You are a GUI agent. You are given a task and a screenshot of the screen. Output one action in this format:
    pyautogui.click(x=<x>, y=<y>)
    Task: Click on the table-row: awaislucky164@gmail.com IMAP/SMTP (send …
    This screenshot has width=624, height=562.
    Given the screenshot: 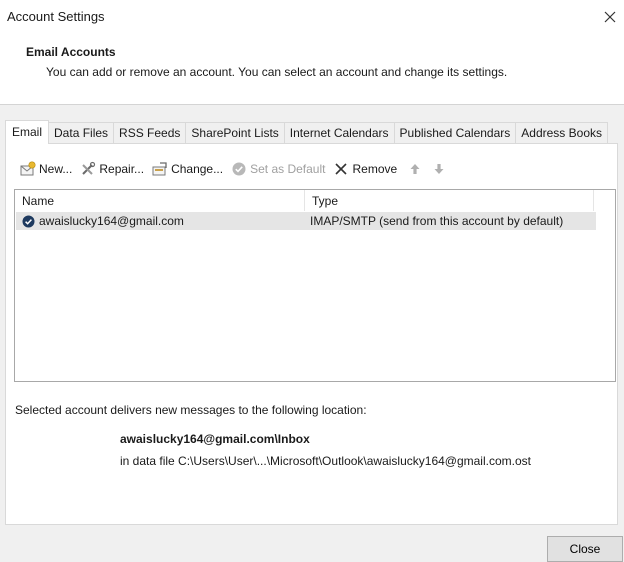 What is the action you would take?
    pyautogui.click(x=306, y=221)
    